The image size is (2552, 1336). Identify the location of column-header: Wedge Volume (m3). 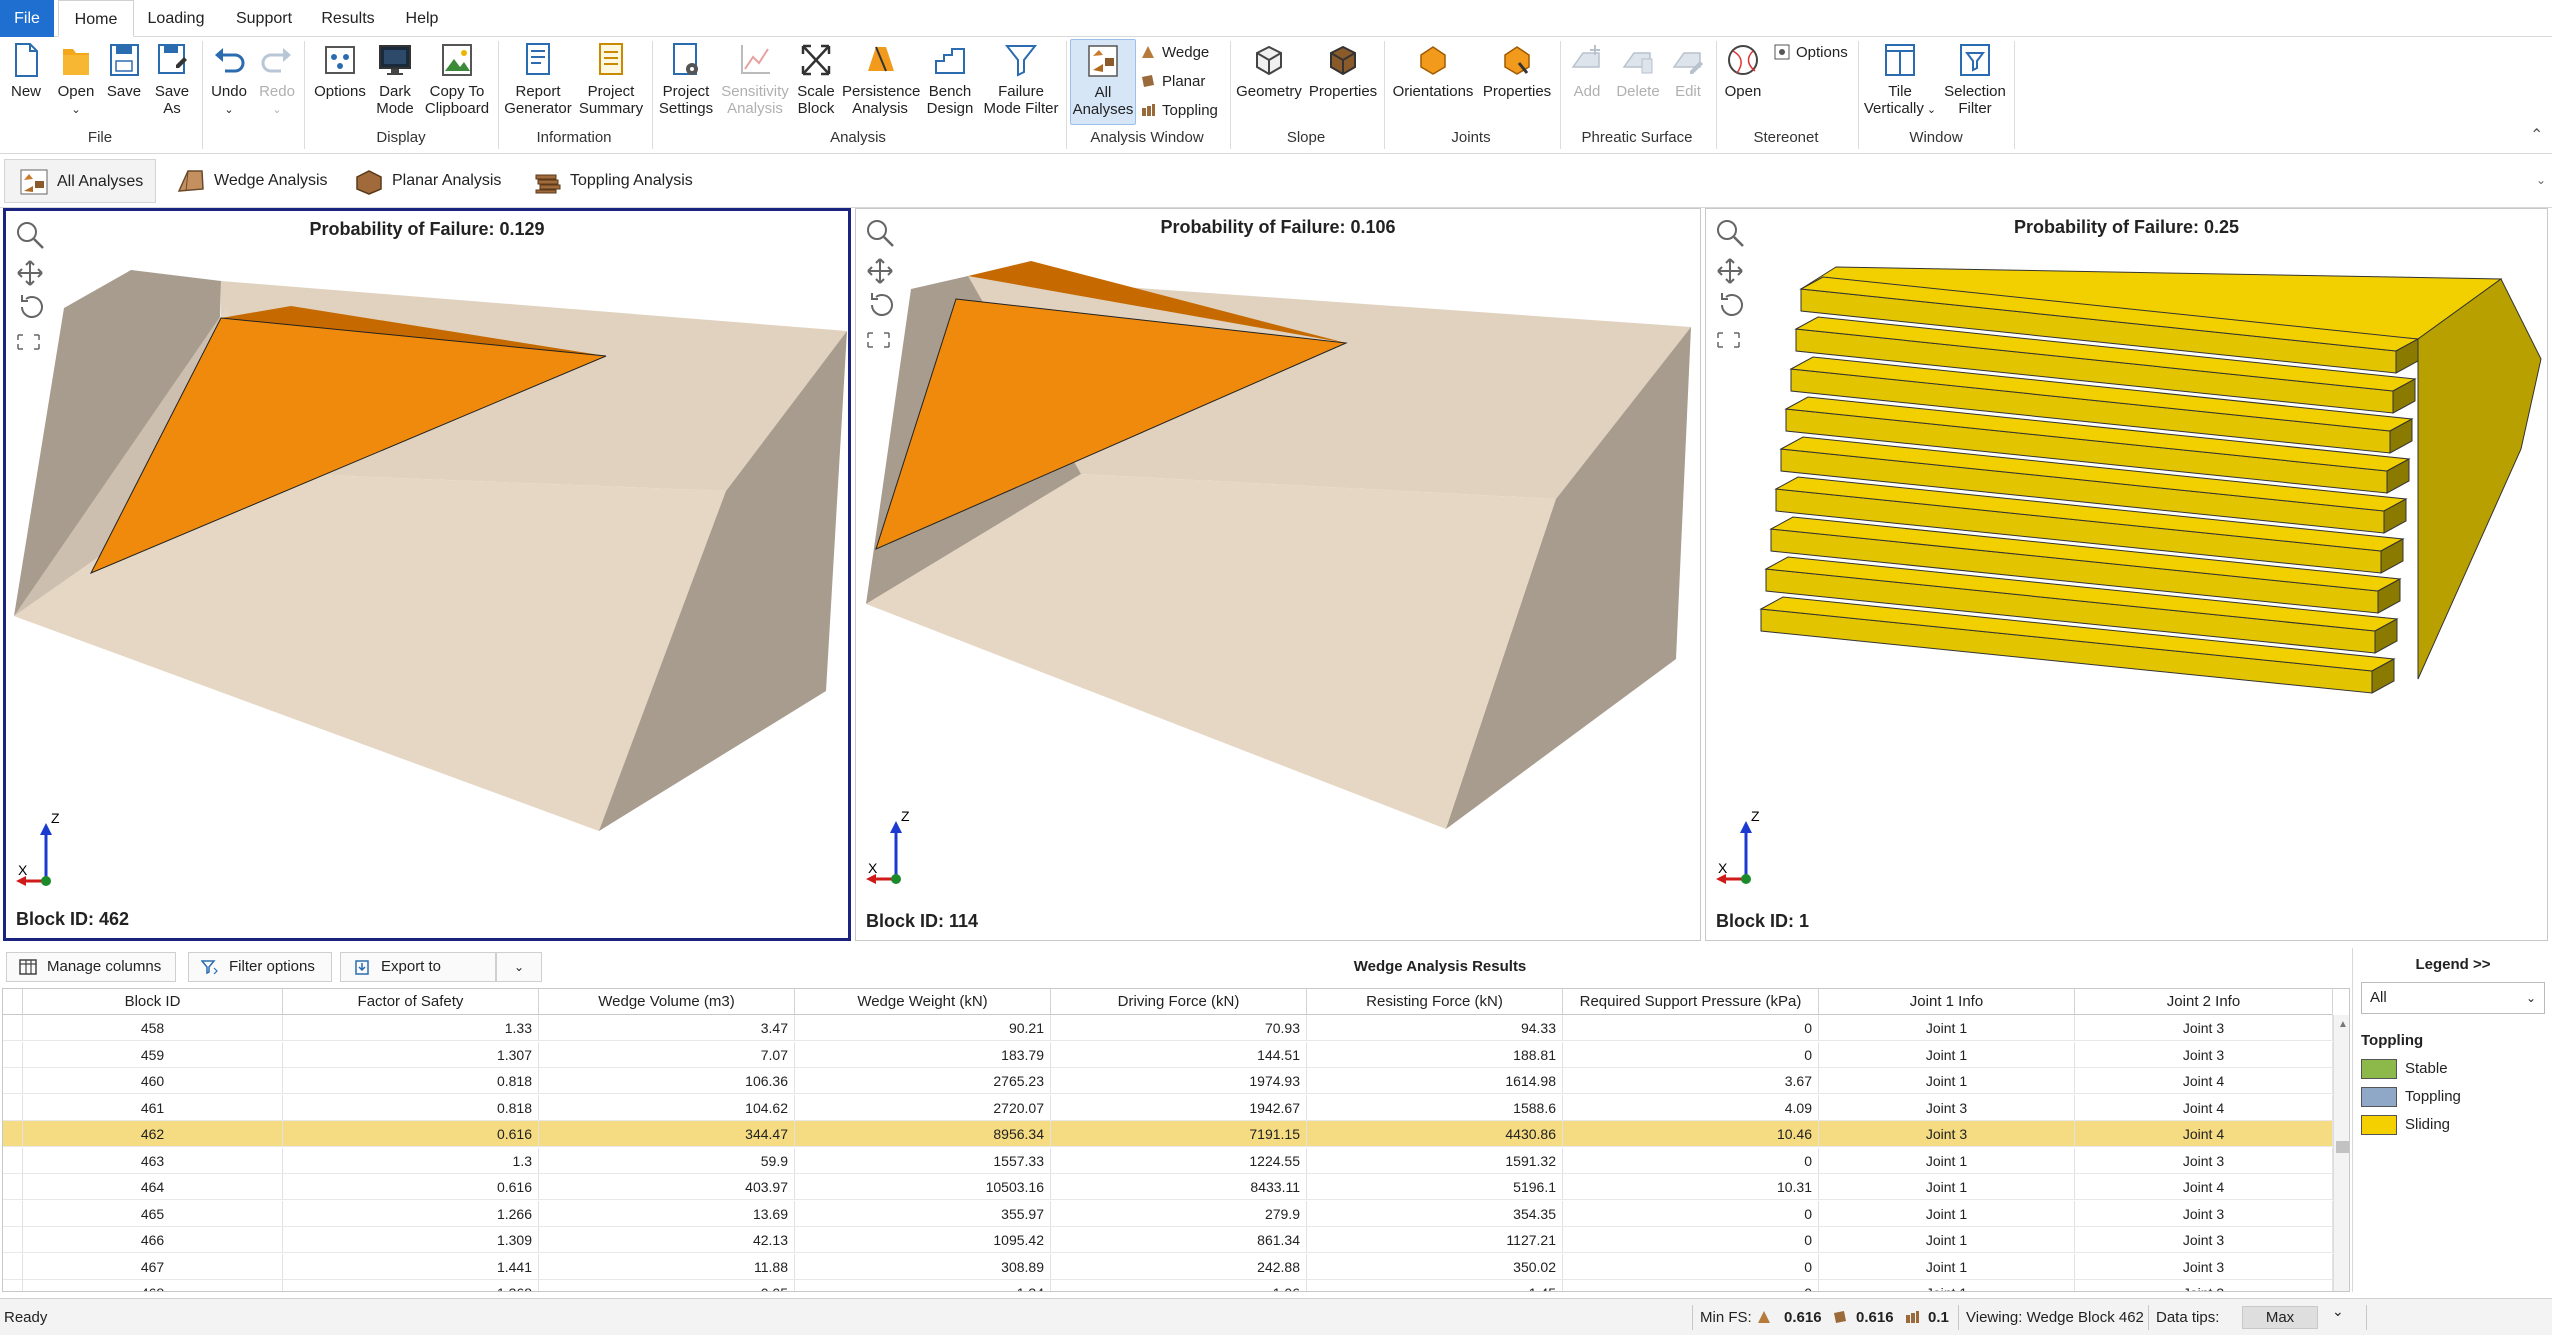
(667, 1002).